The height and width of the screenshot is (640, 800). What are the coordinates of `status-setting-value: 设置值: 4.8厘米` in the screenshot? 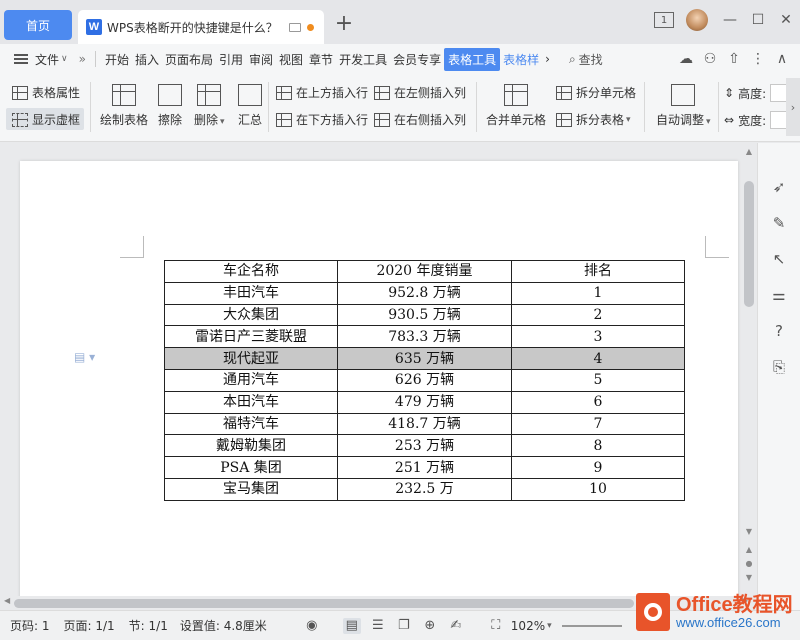 It's located at (223, 625).